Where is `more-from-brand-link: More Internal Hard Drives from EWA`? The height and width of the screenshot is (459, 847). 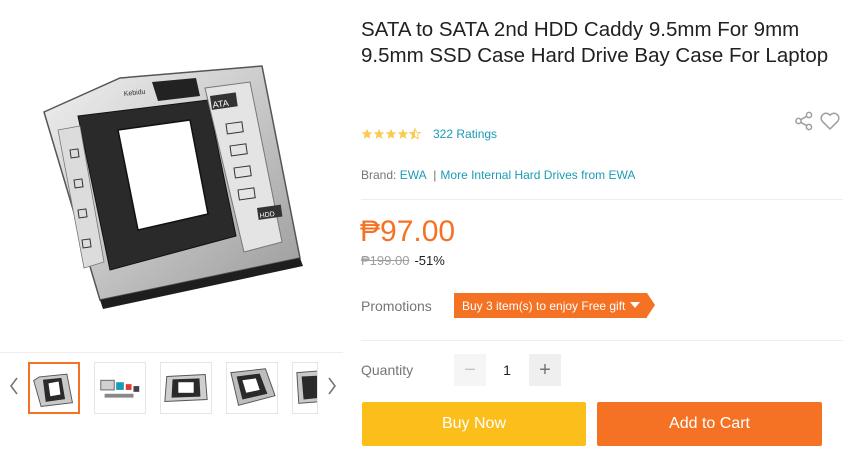 more-from-brand-link: More Internal Hard Drives from EWA is located at coordinates (537, 175).